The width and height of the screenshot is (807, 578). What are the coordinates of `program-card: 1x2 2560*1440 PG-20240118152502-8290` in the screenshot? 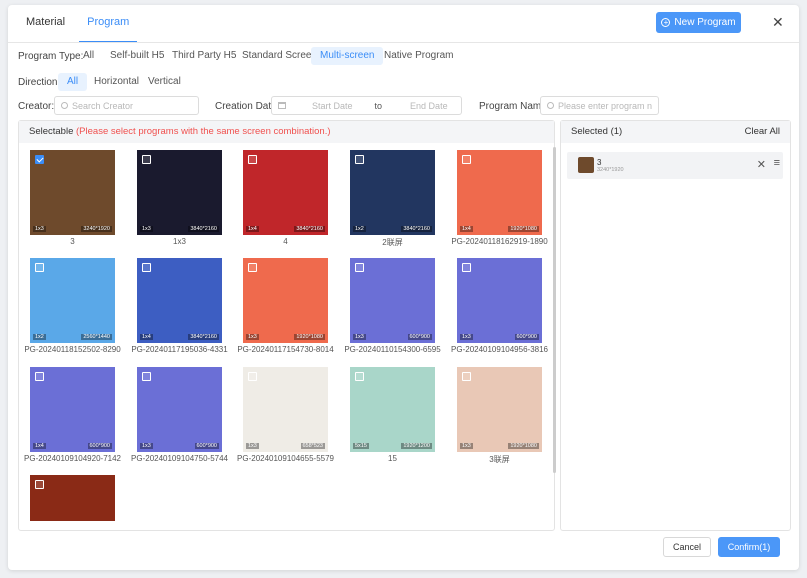 It's located at (72, 306).